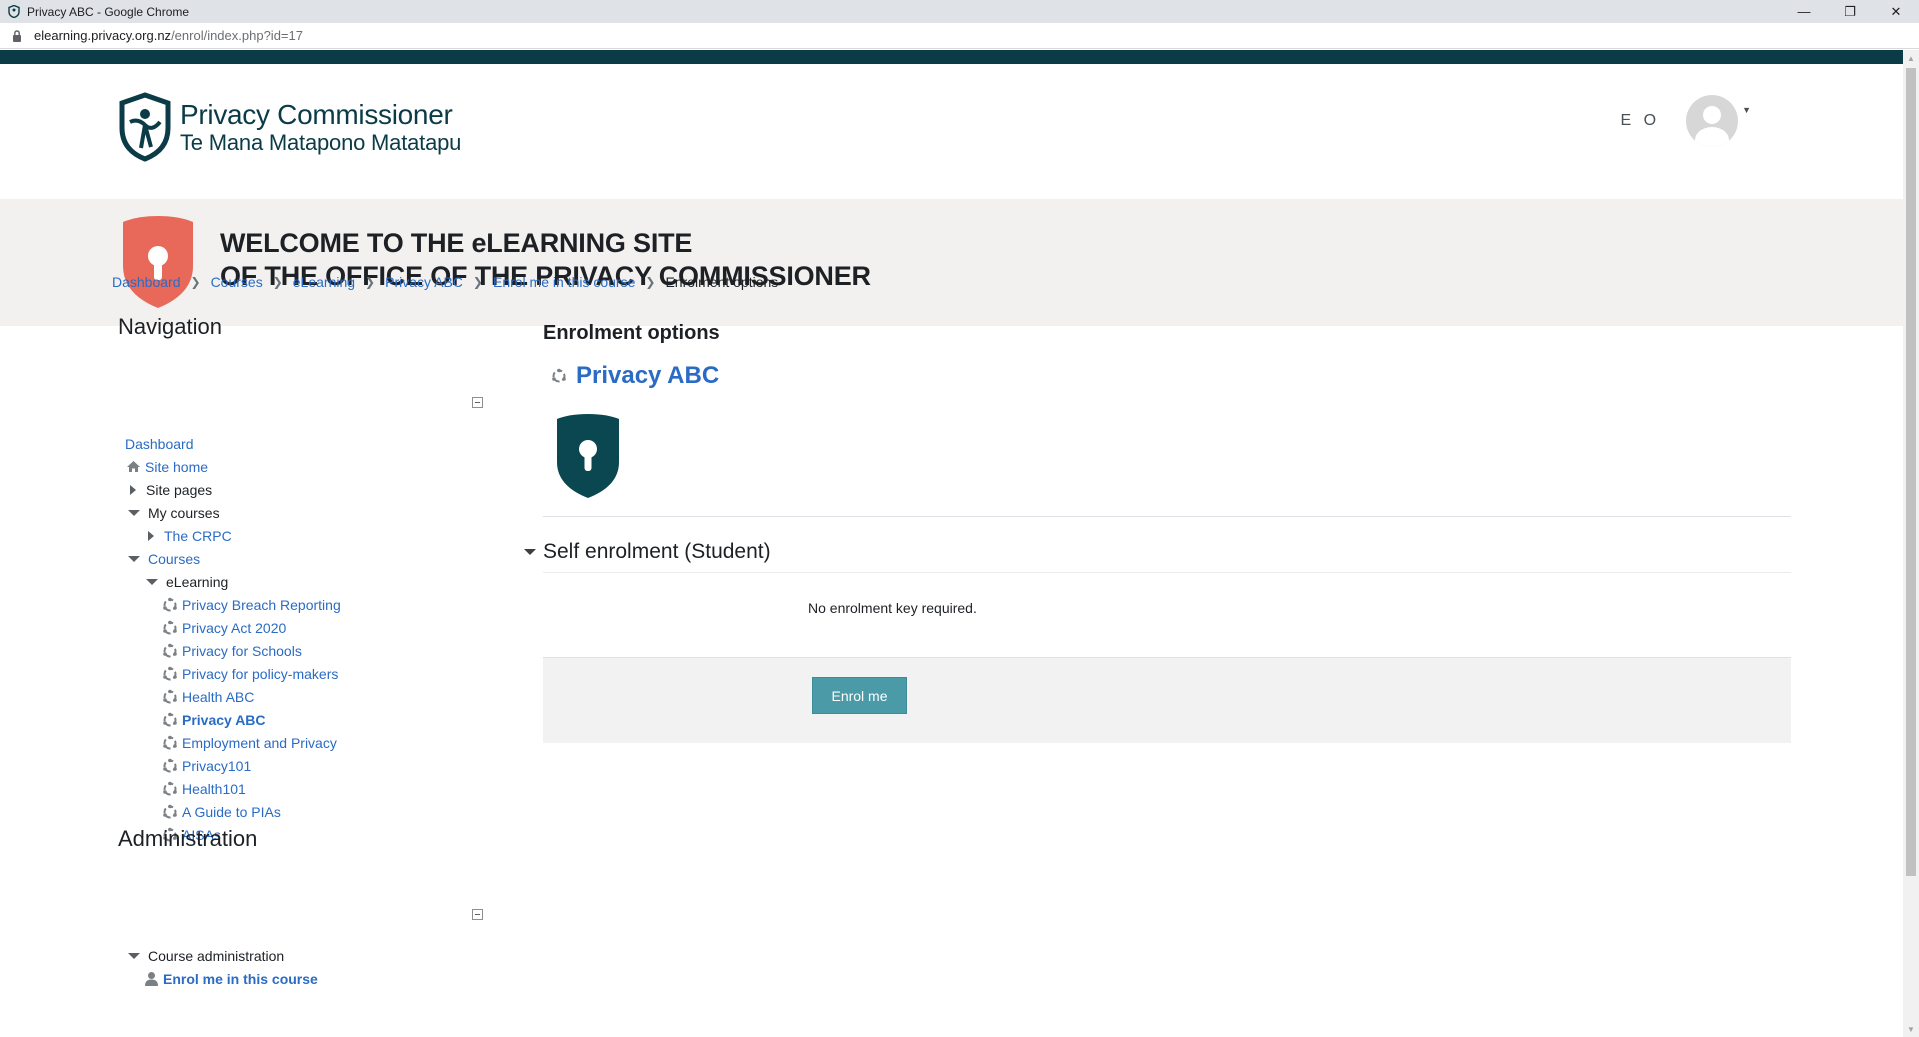 Image resolution: width=1919 pixels, height=1037 pixels. I want to click on logo-subtitle: Te Mana Matapono Matatapu, so click(321, 142).